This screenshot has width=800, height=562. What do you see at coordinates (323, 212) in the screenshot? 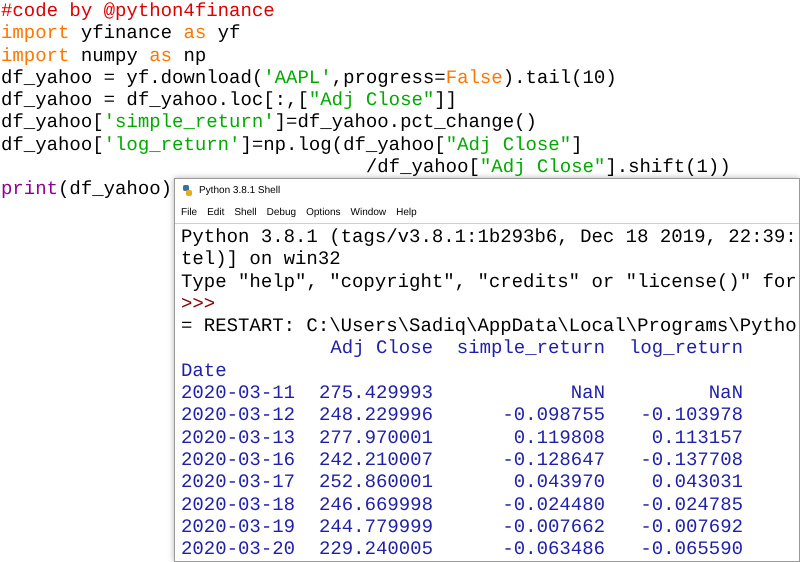
I see `menu-item: Options` at bounding box center [323, 212].